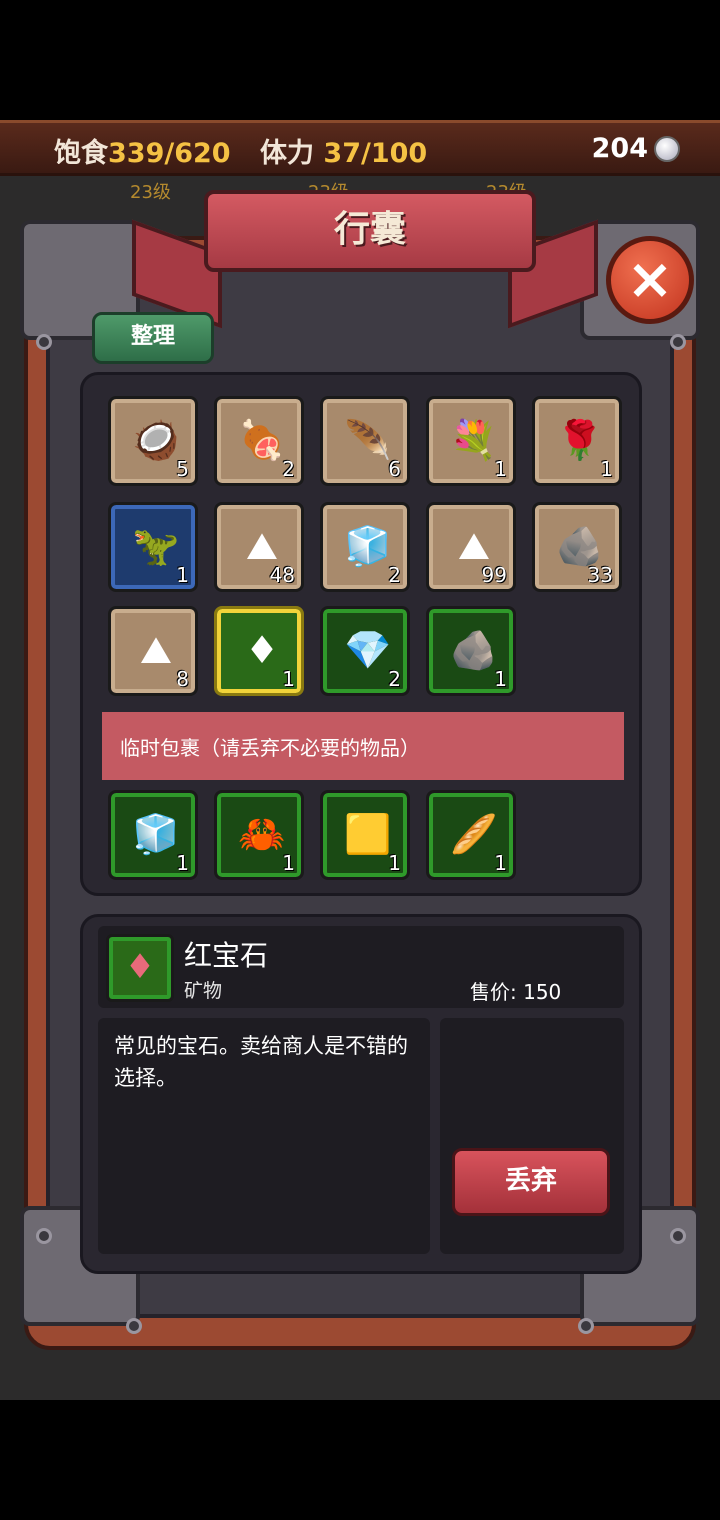 The width and height of the screenshot is (720, 1520). What do you see at coordinates (169, 153) in the screenshot?
I see `food-value: 339/620` at bounding box center [169, 153].